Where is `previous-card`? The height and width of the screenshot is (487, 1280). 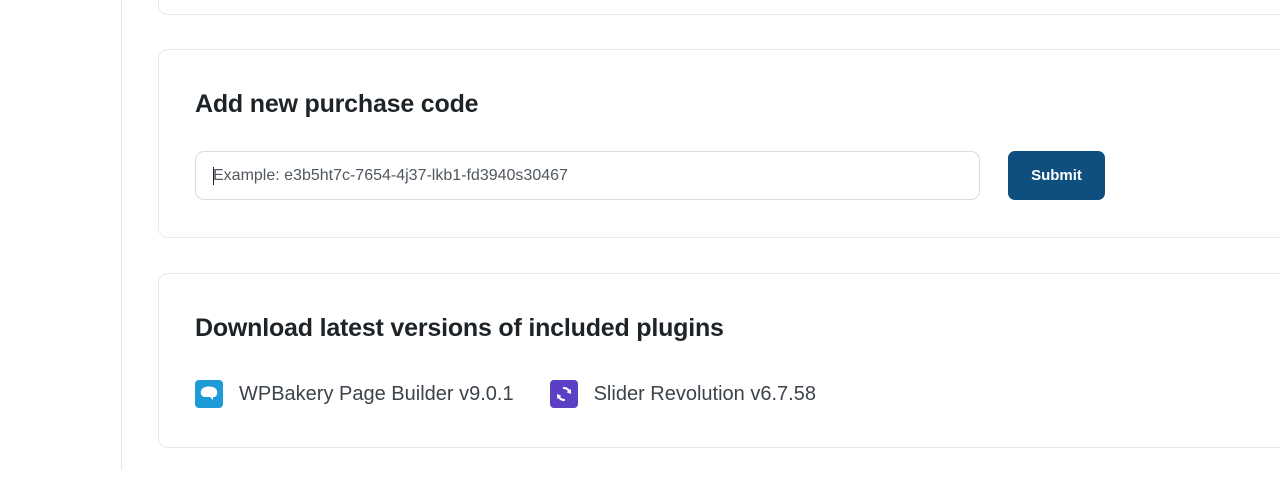
previous-card is located at coordinates (719, 7).